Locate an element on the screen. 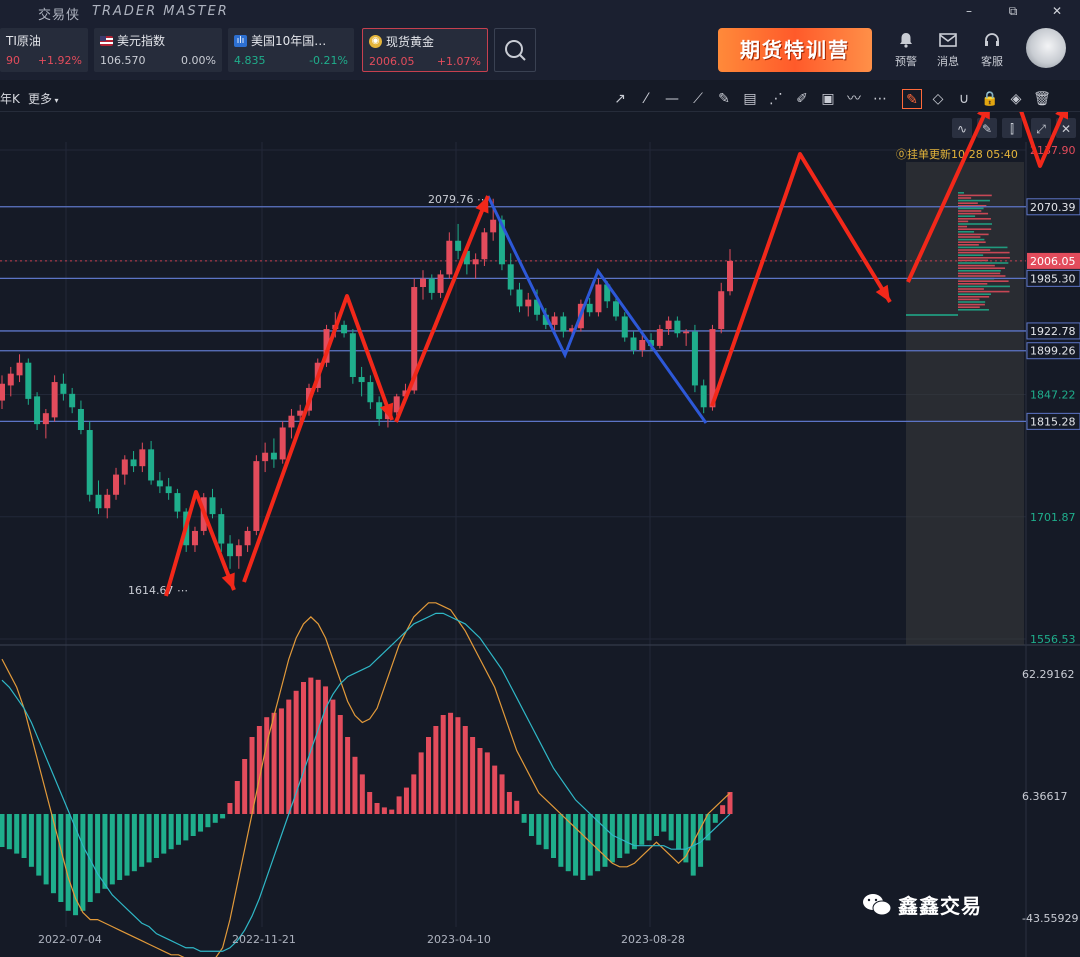 Image resolution: width=1080 pixels, height=957 pixels. price-axis-label: 1815.28 is located at coordinates (1053, 421).